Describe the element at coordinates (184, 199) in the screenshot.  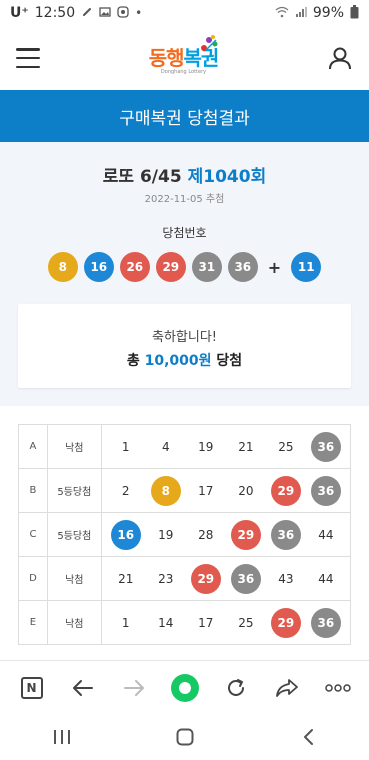
I see `draw-date: 2022-11-05 추첨` at that location.